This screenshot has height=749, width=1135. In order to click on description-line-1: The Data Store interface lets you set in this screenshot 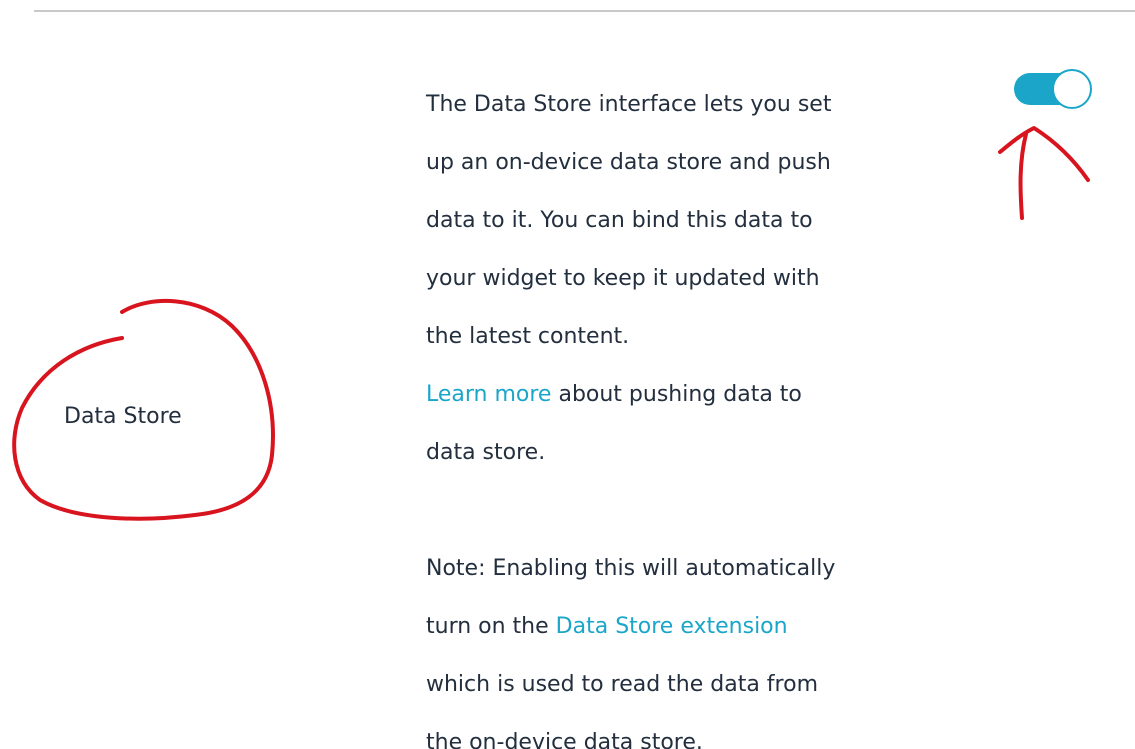, I will do `click(629, 104)`.